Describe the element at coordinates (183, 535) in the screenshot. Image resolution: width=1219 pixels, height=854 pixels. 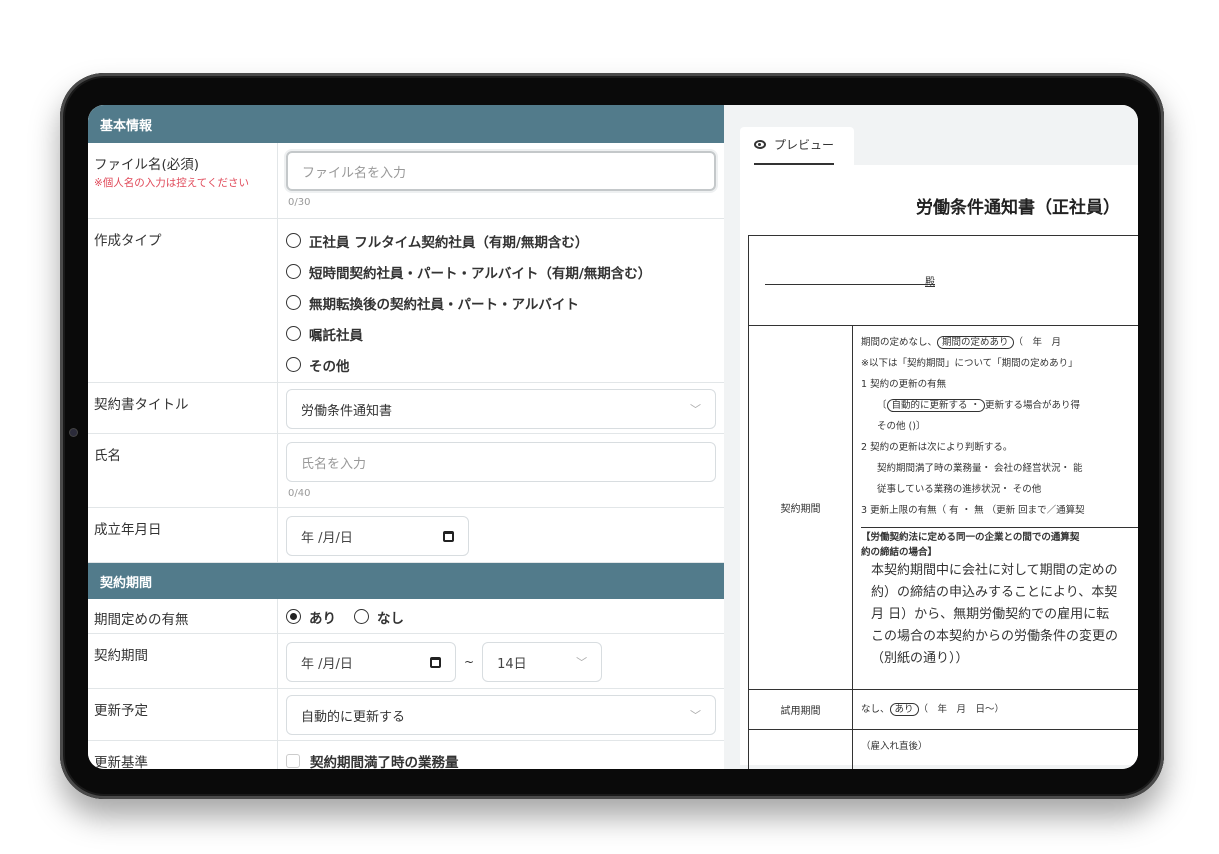
I see `established-date-label: 成立年月日` at that location.